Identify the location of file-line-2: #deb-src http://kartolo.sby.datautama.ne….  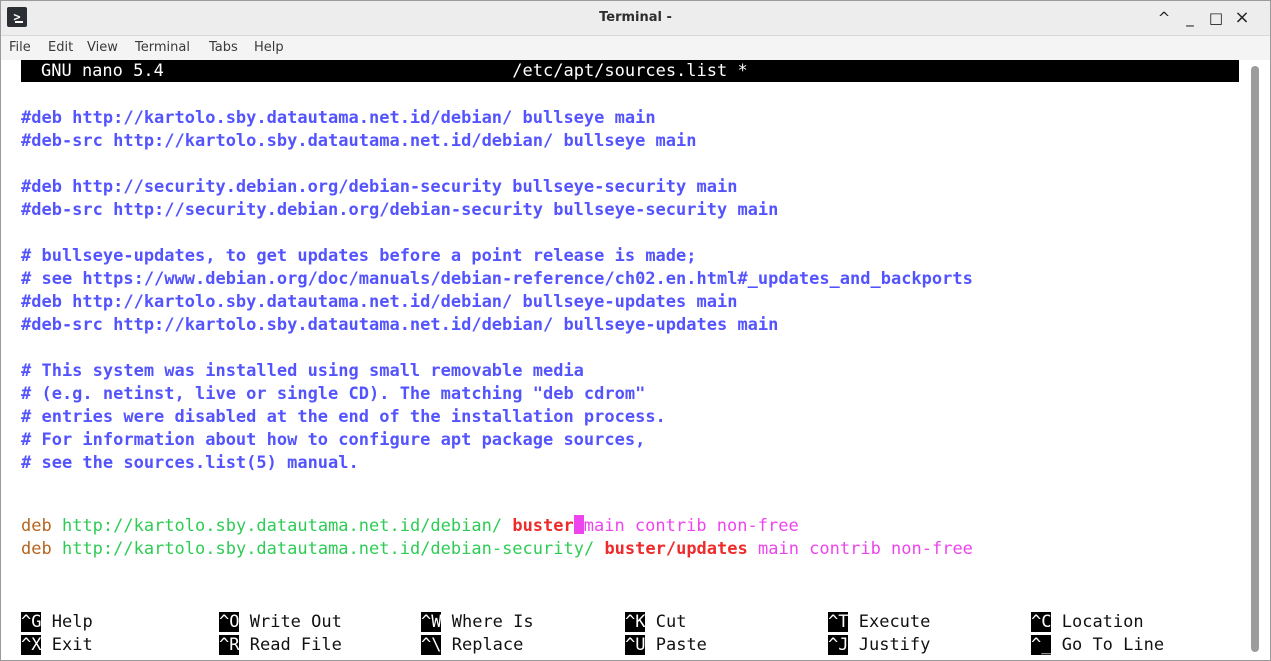
(359, 141).